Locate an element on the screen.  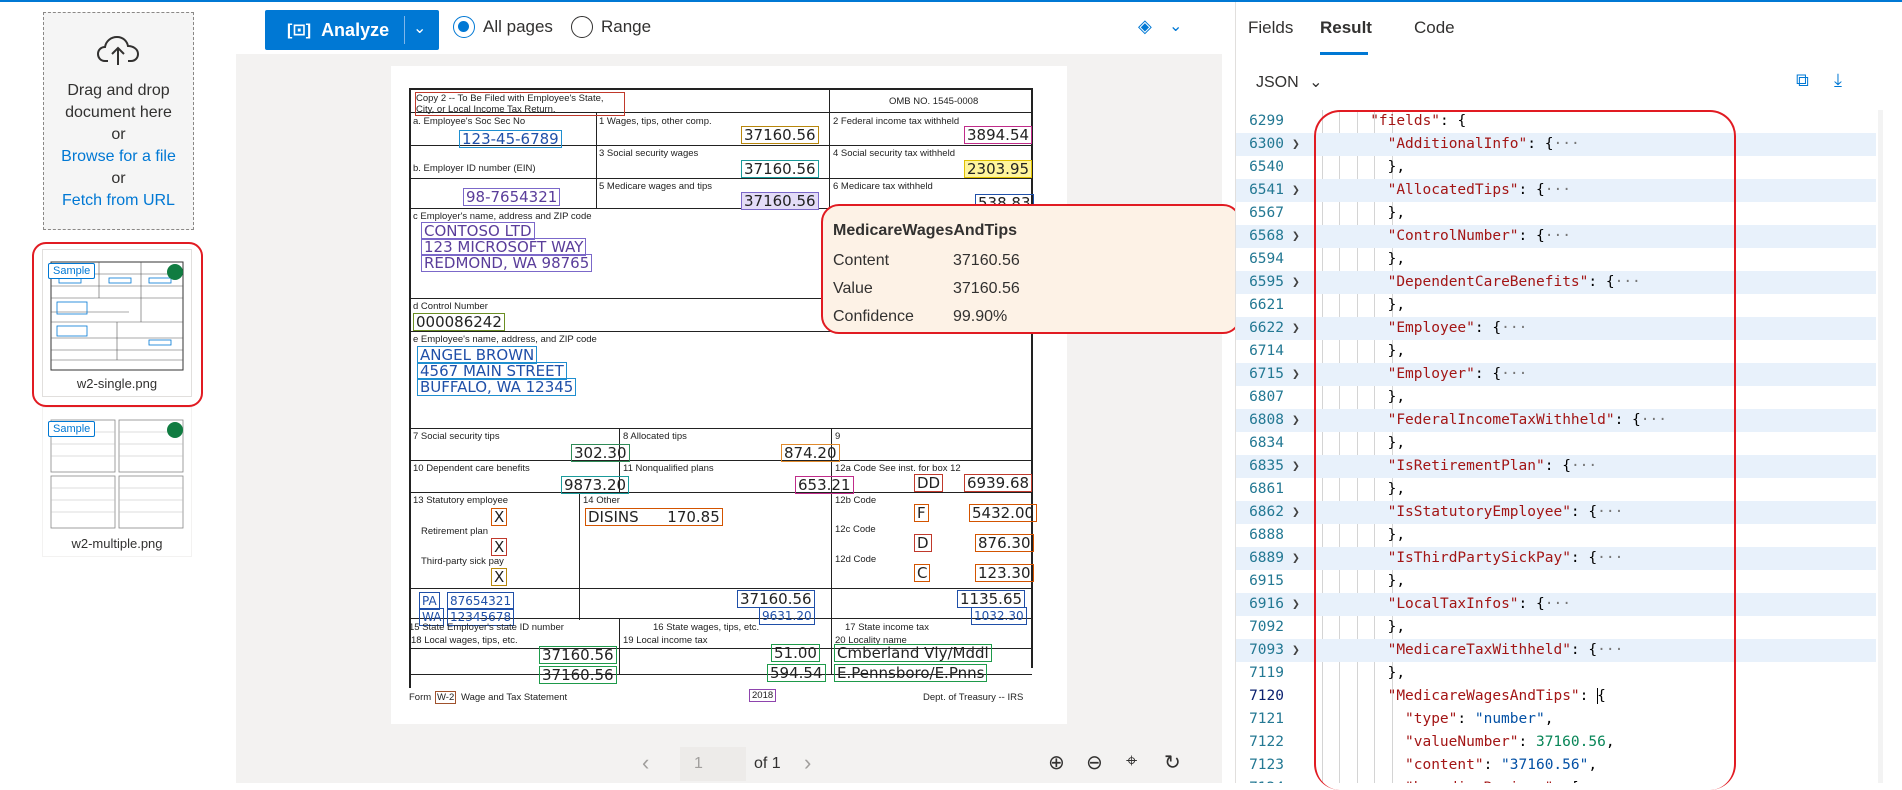
code-line: 7124 "boundingRegions": [ is located at coordinates (1556, 780).